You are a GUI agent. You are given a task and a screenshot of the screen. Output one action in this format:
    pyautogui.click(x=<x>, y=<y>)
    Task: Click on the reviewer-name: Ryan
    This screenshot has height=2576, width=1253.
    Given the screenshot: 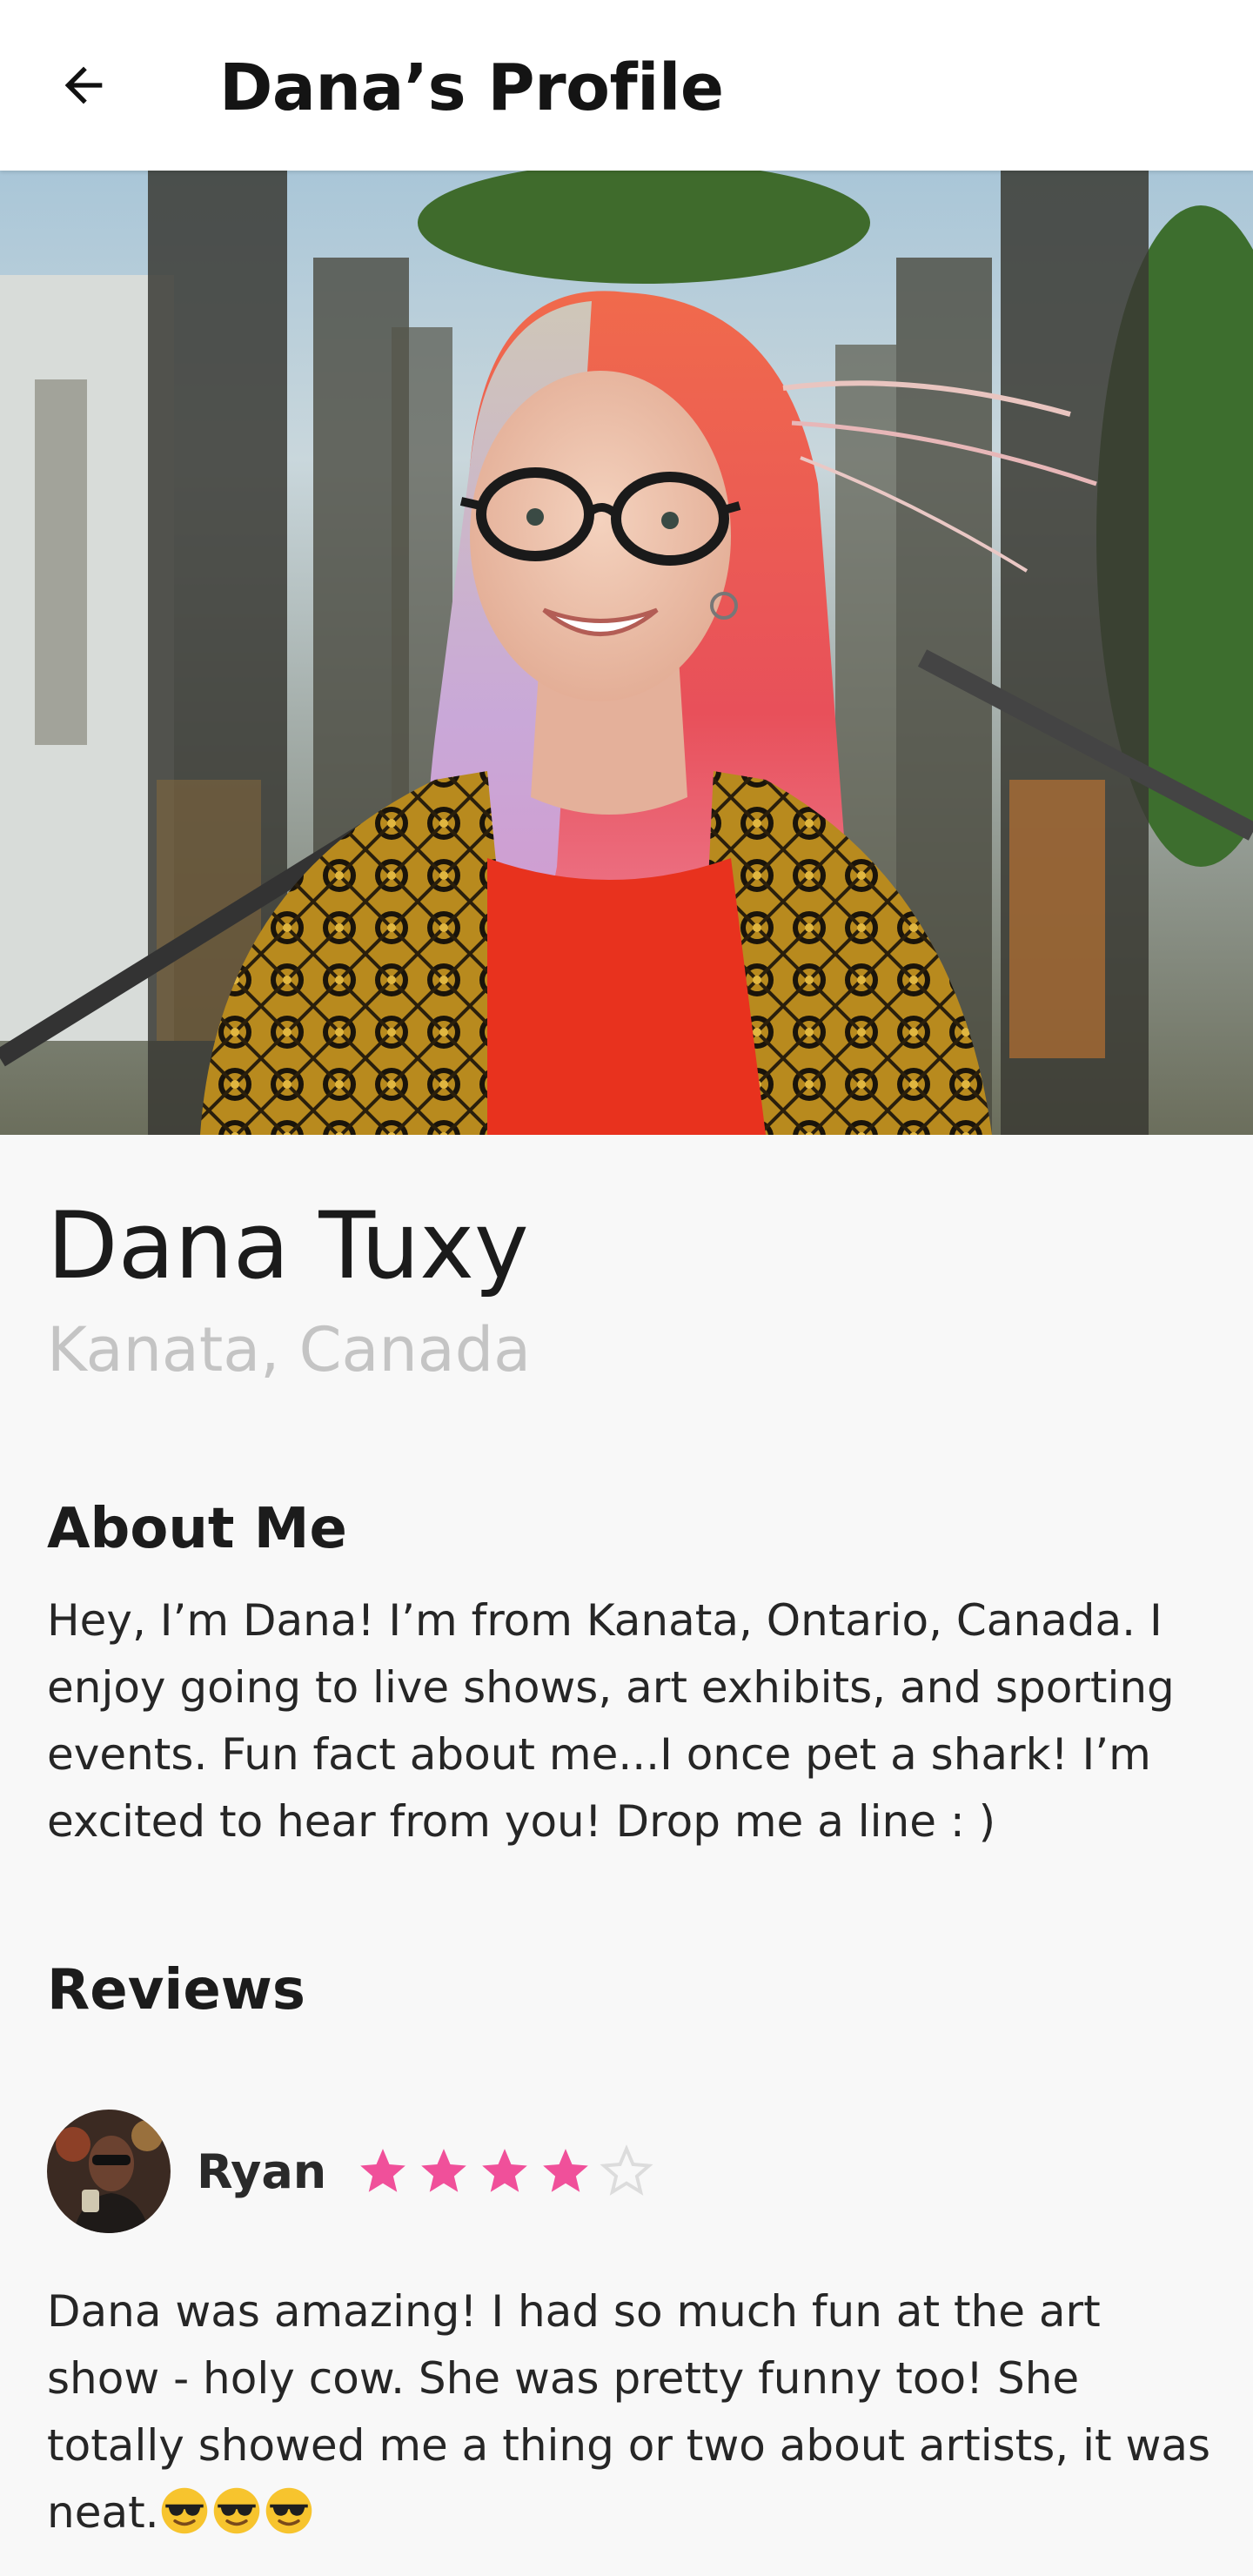 What is the action you would take?
    pyautogui.click(x=262, y=2171)
    